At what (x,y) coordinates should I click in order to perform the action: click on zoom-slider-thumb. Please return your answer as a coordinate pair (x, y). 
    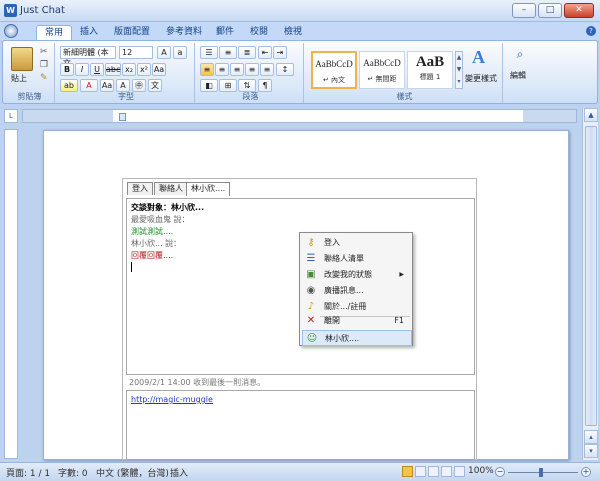
    Looking at the image, I should click on (541, 472).